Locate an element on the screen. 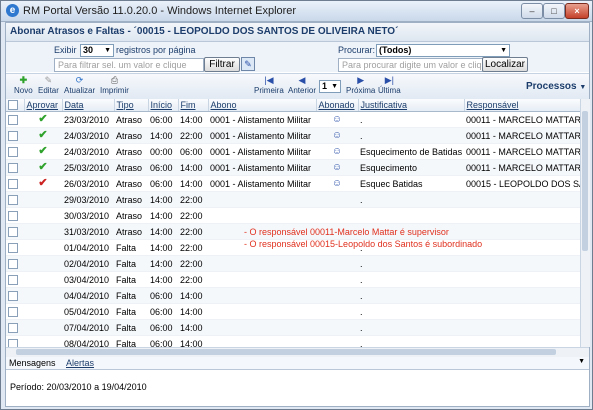 The height and width of the screenshot is (410, 593). column-header: Aprovar is located at coordinates (43, 105).